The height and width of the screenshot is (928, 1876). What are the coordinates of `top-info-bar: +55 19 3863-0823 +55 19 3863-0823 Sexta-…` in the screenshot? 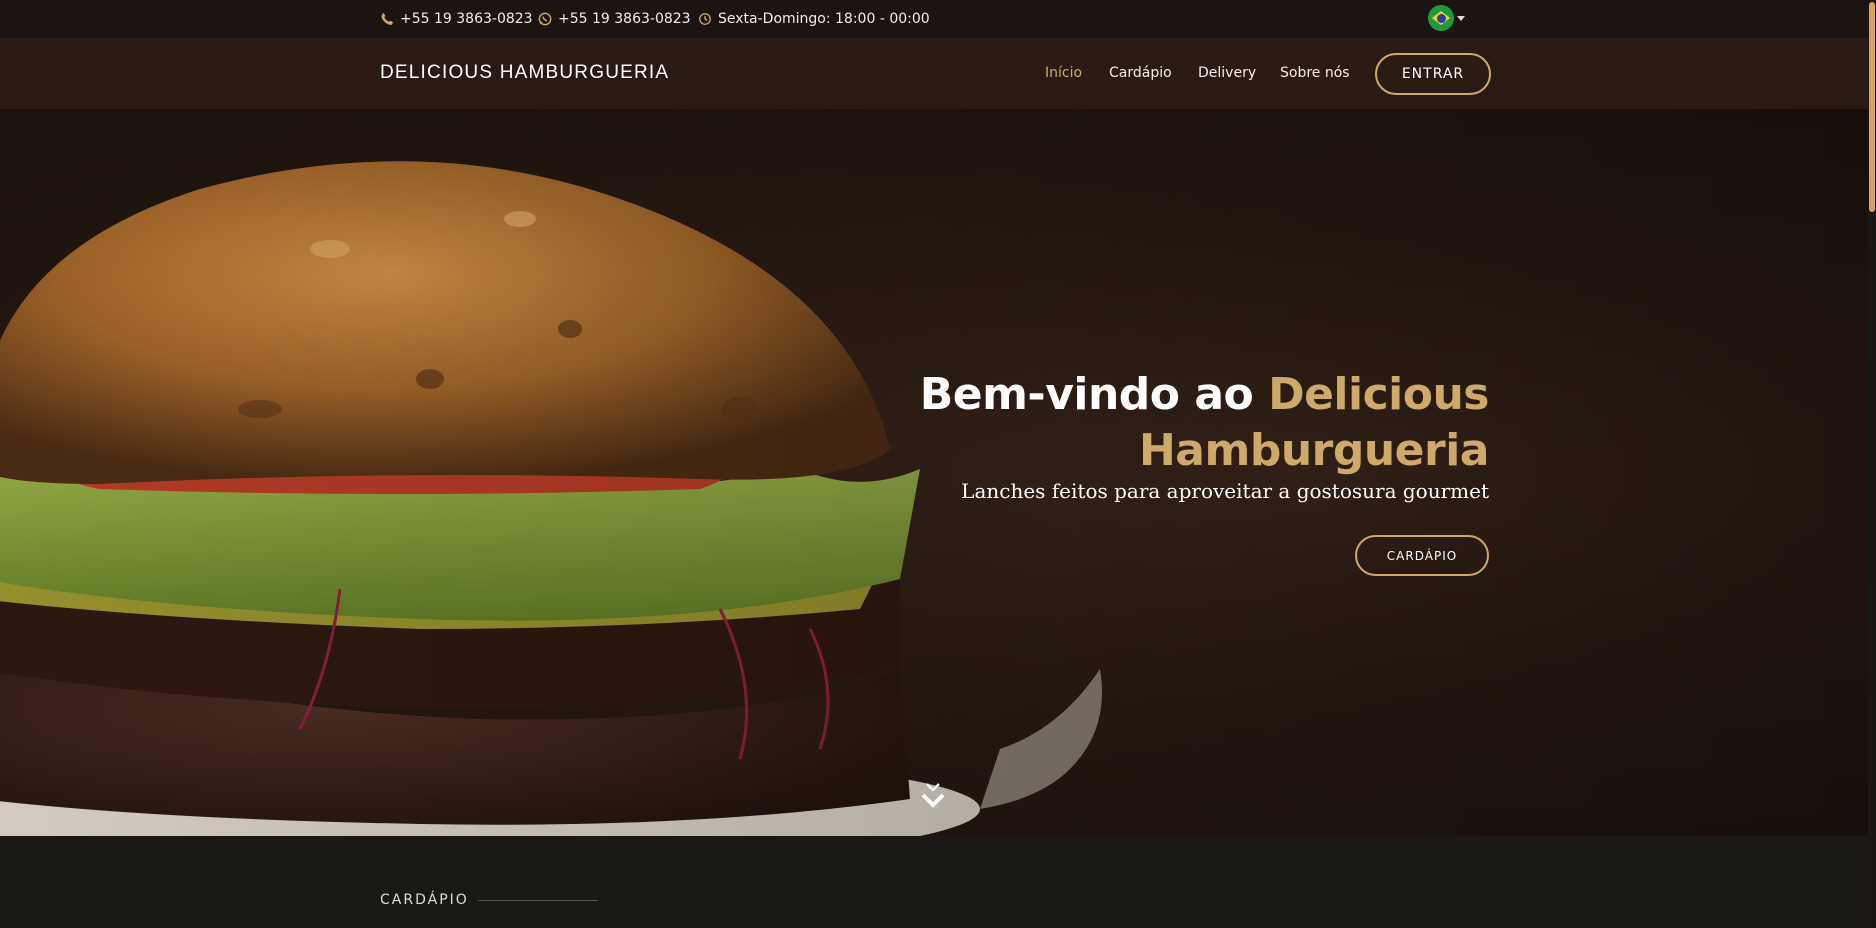 It's located at (938, 19).